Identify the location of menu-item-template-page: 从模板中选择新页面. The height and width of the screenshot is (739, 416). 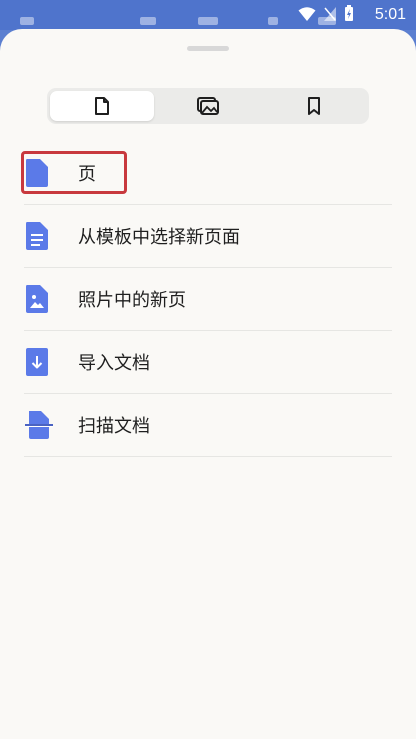
(208, 236).